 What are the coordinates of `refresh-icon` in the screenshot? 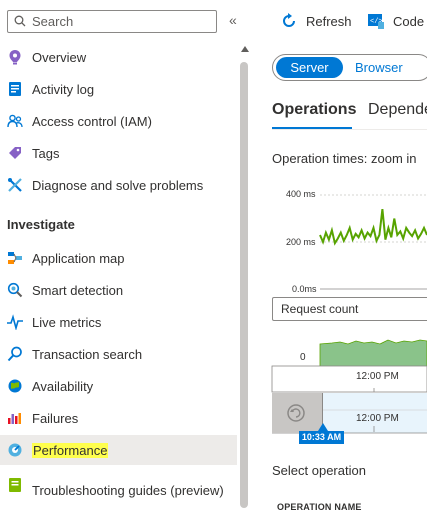 It's located at (289, 20).